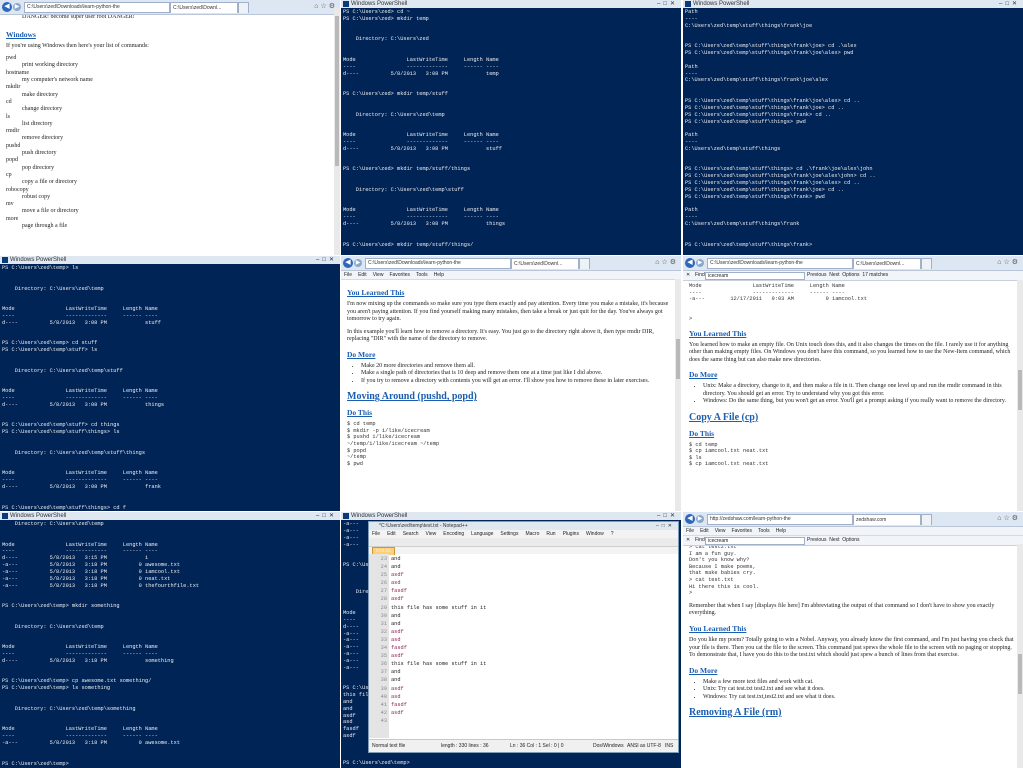 This screenshot has width=1023, height=768. I want to click on notepad-toolbar, so click(523, 542).